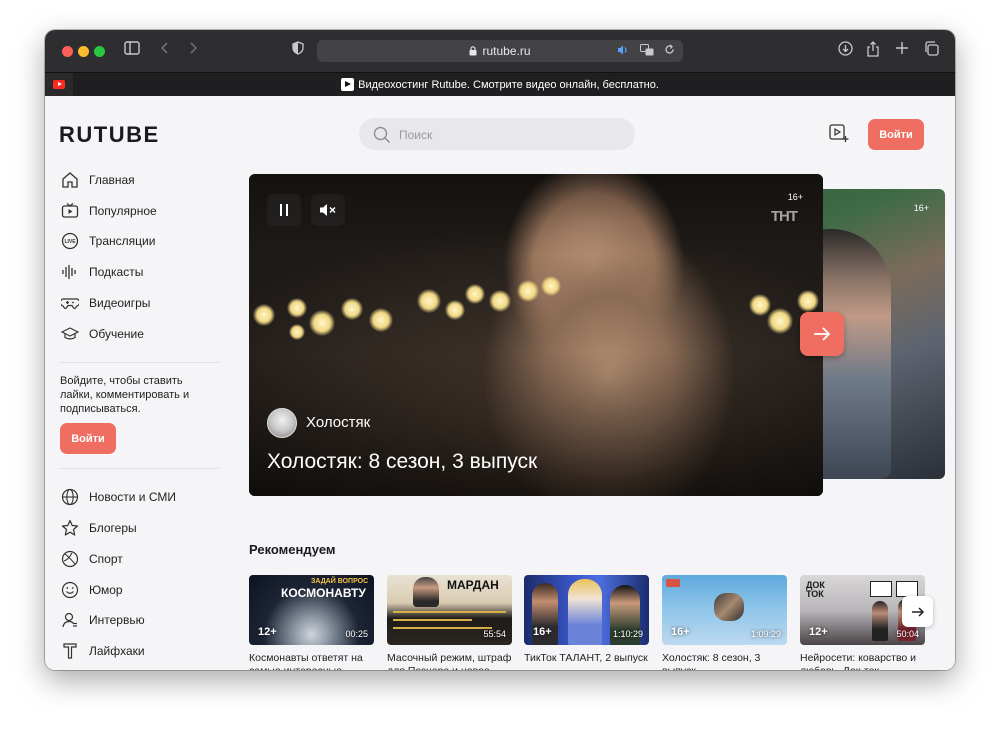  What do you see at coordinates (338, 422) in the screenshot?
I see `hero-channel-name: Холостяк` at bounding box center [338, 422].